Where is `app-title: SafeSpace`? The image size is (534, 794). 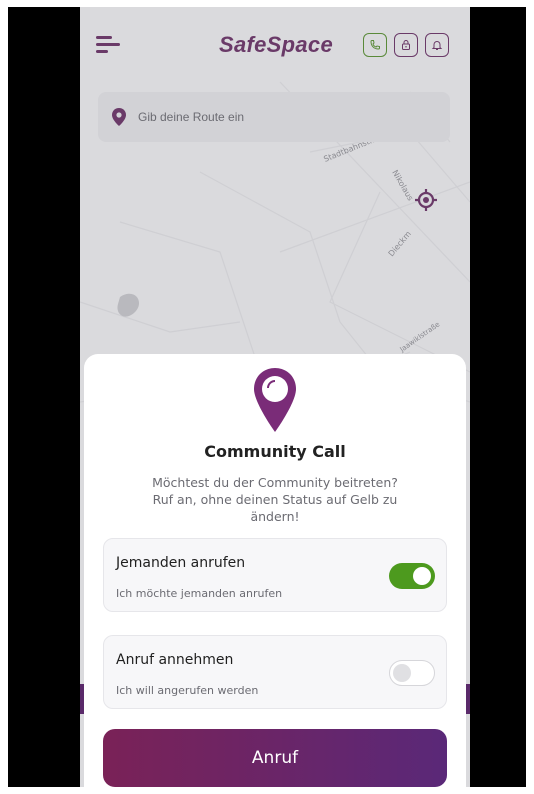 app-title: SafeSpace is located at coordinates (276, 44).